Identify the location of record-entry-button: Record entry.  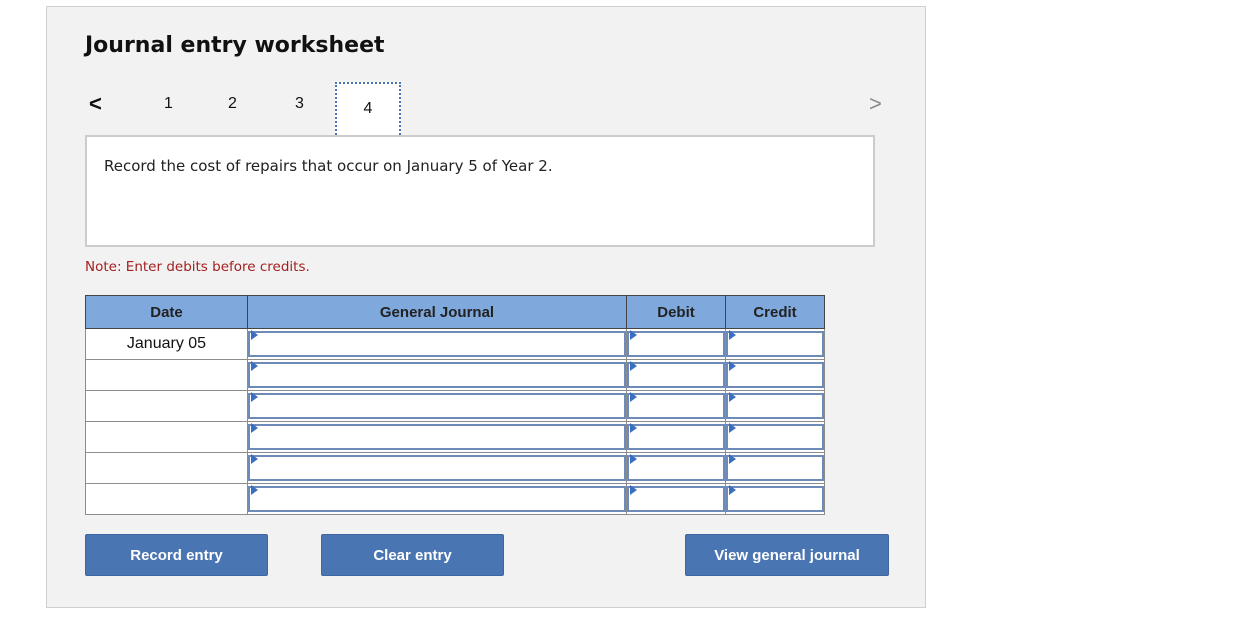
(176, 555).